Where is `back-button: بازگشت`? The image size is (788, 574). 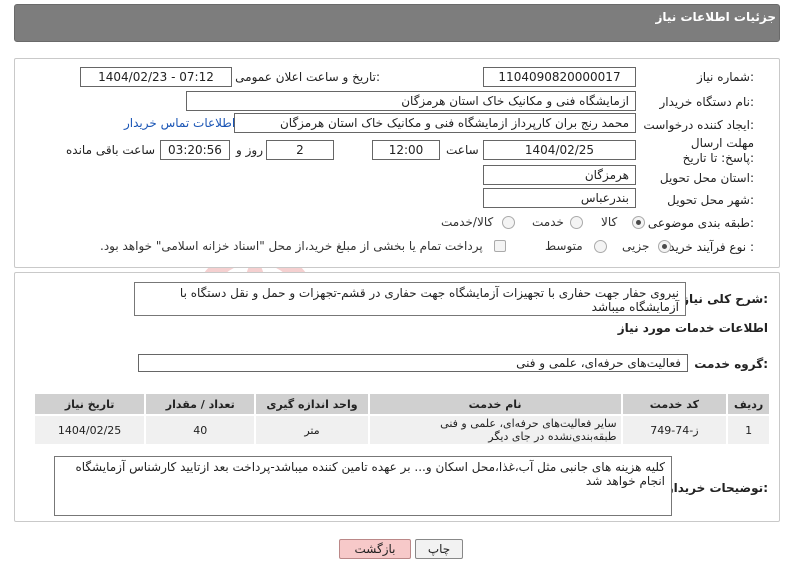 back-button: بازگشت is located at coordinates (375, 549).